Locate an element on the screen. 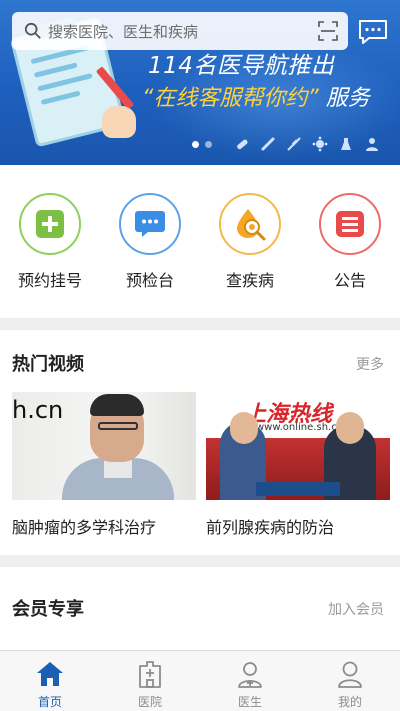 The image size is (400, 711). video-title: 前列腺疾病的防治 is located at coordinates (270, 526).